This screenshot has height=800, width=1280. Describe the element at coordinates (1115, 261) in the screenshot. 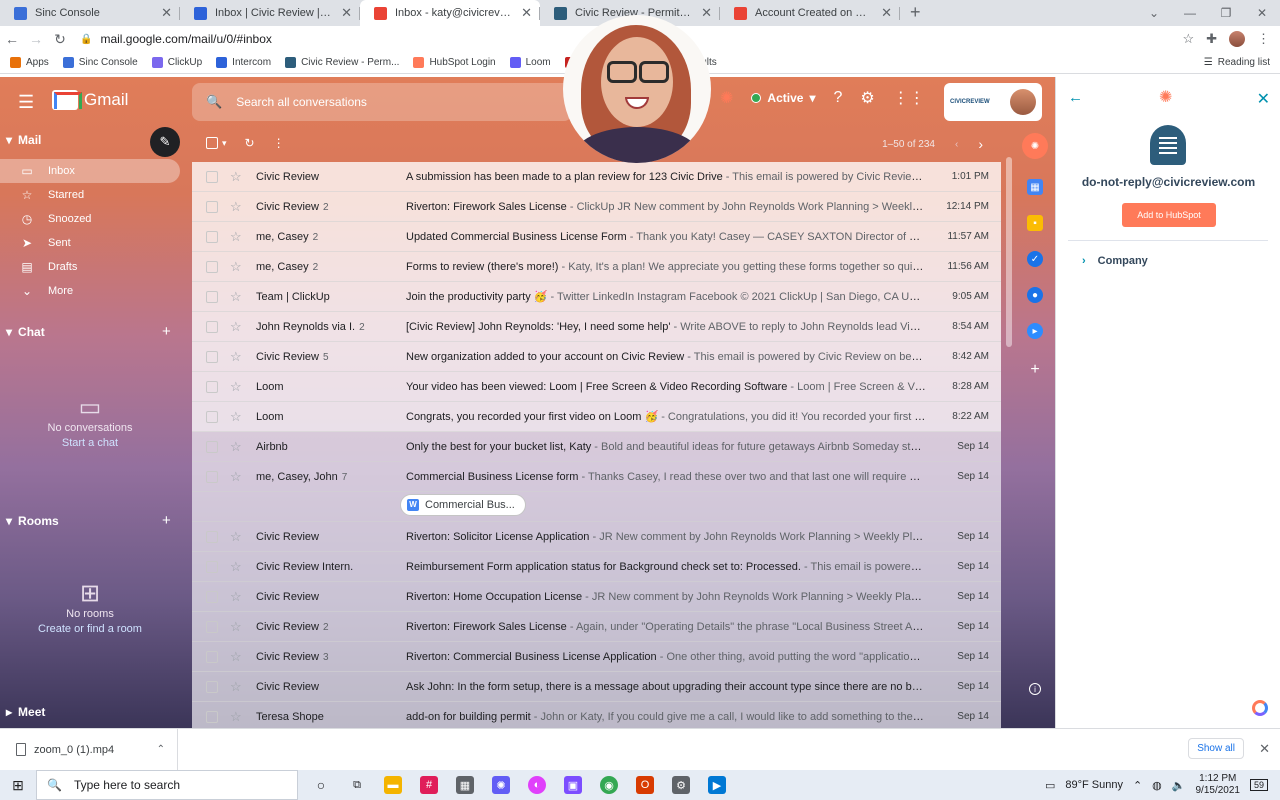

I see `company-section-toggle: › Company` at that location.